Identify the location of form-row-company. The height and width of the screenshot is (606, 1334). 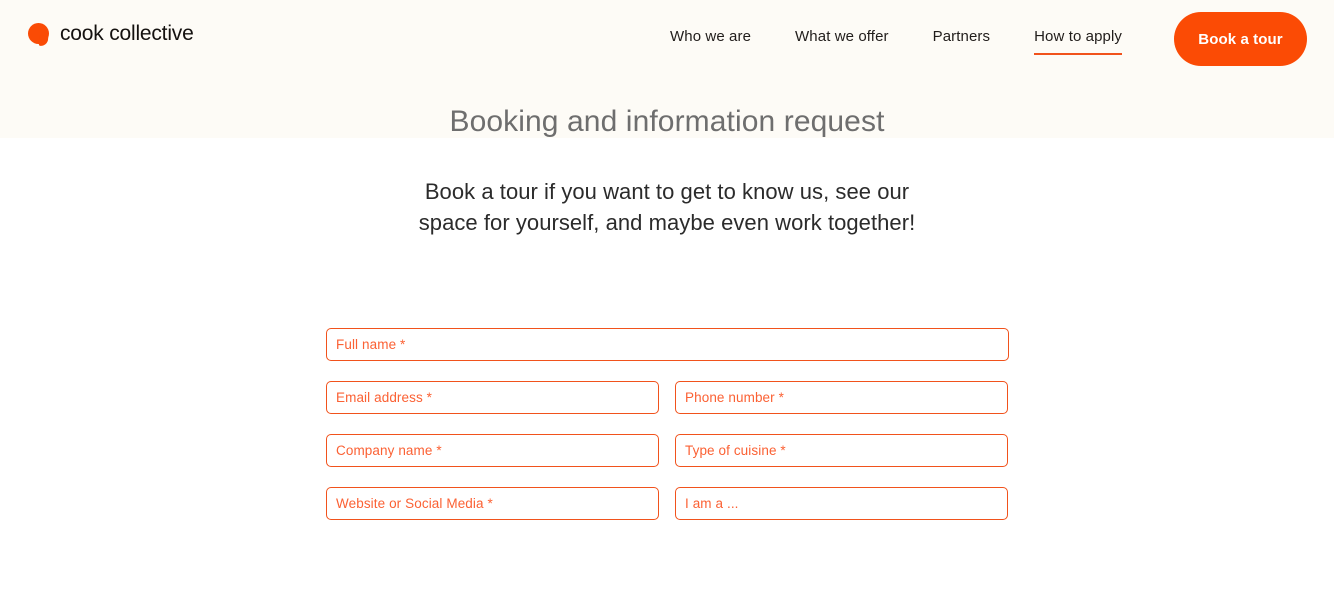
(667, 450).